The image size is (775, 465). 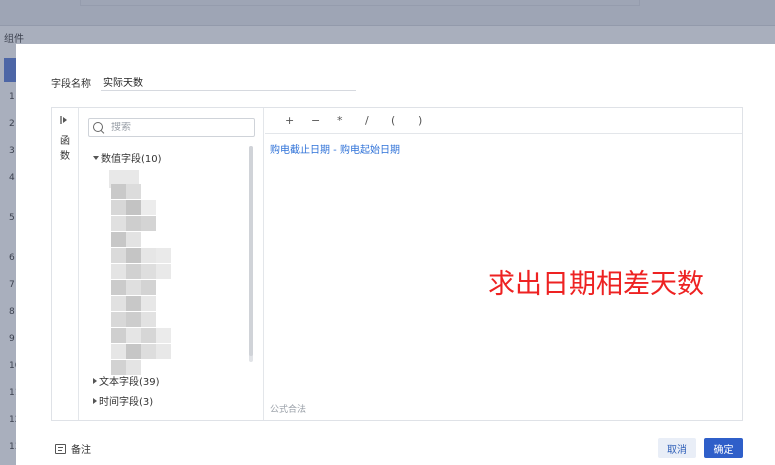 I want to click on field-name-input, so click(x=228, y=82).